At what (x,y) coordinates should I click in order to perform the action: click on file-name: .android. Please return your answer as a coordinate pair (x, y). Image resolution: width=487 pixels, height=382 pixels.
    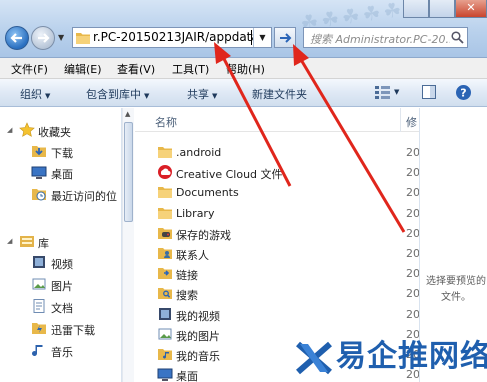
    Looking at the image, I should click on (199, 152).